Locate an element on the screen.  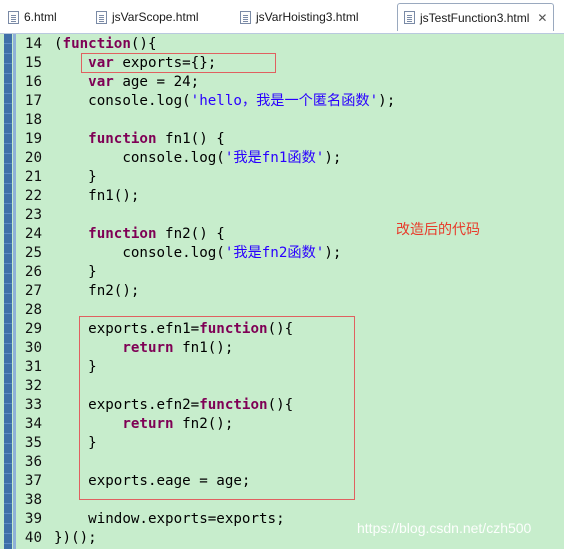
line-number: 32 is located at coordinates (33, 386).